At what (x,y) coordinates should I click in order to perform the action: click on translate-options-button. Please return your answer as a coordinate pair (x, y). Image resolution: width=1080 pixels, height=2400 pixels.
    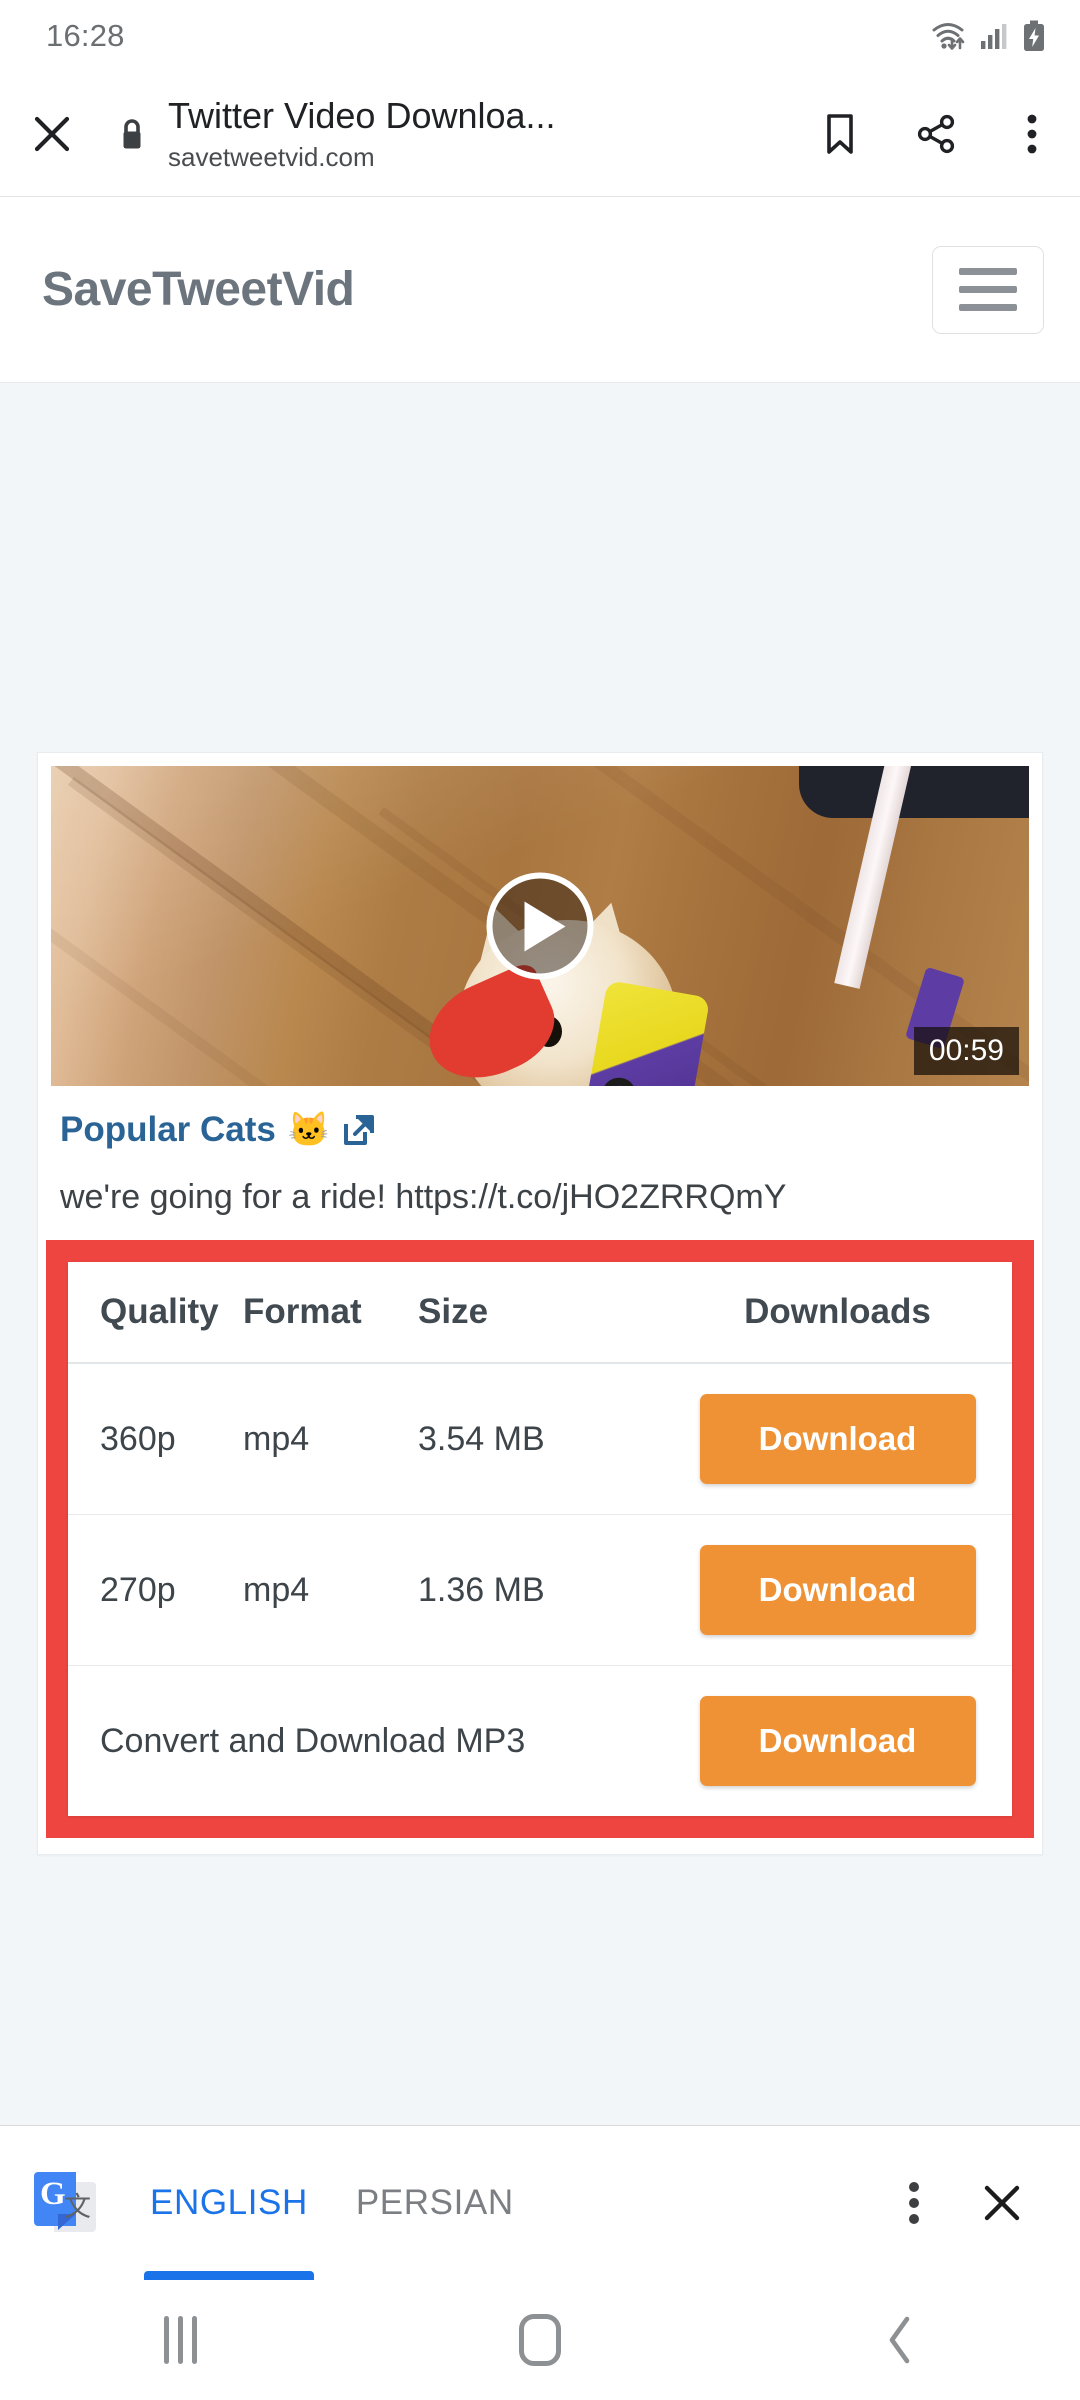
    Looking at the image, I should click on (914, 2203).